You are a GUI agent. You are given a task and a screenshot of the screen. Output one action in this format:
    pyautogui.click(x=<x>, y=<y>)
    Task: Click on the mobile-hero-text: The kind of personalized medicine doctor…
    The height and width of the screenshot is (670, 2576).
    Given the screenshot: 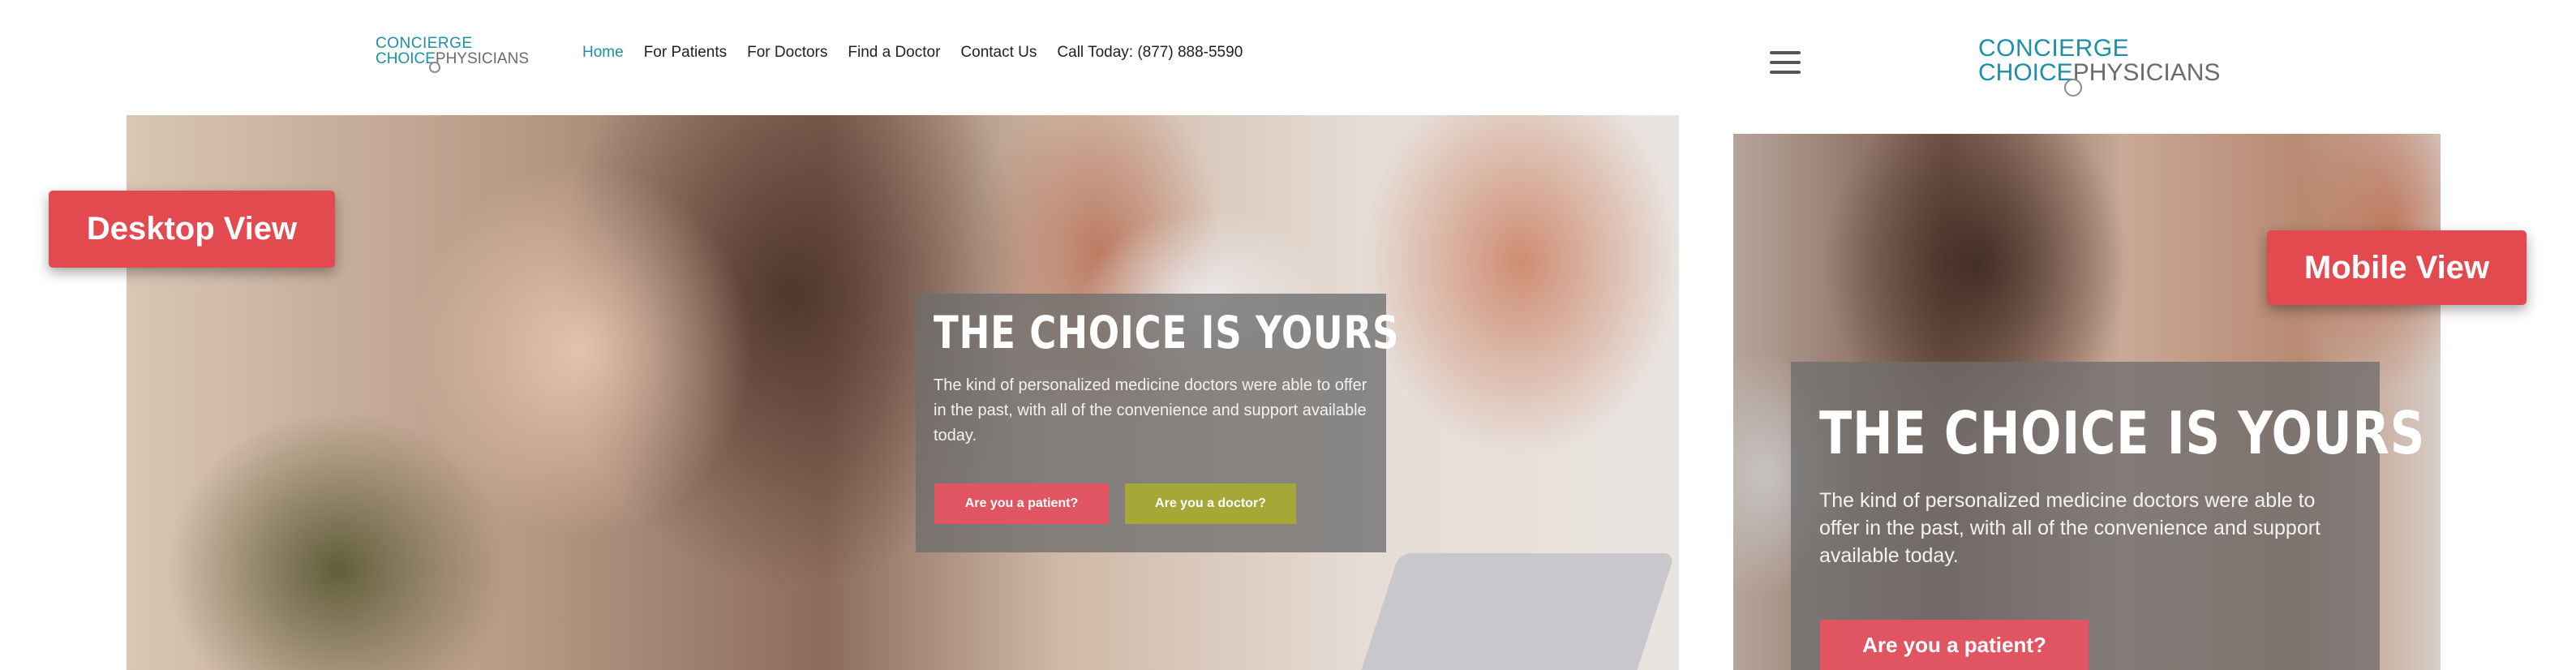 What is the action you would take?
    pyautogui.click(x=2070, y=528)
    